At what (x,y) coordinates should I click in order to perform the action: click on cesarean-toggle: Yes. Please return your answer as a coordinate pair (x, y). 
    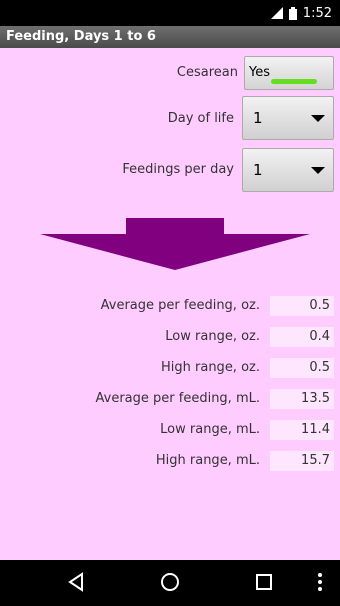
    Looking at the image, I should click on (289, 73).